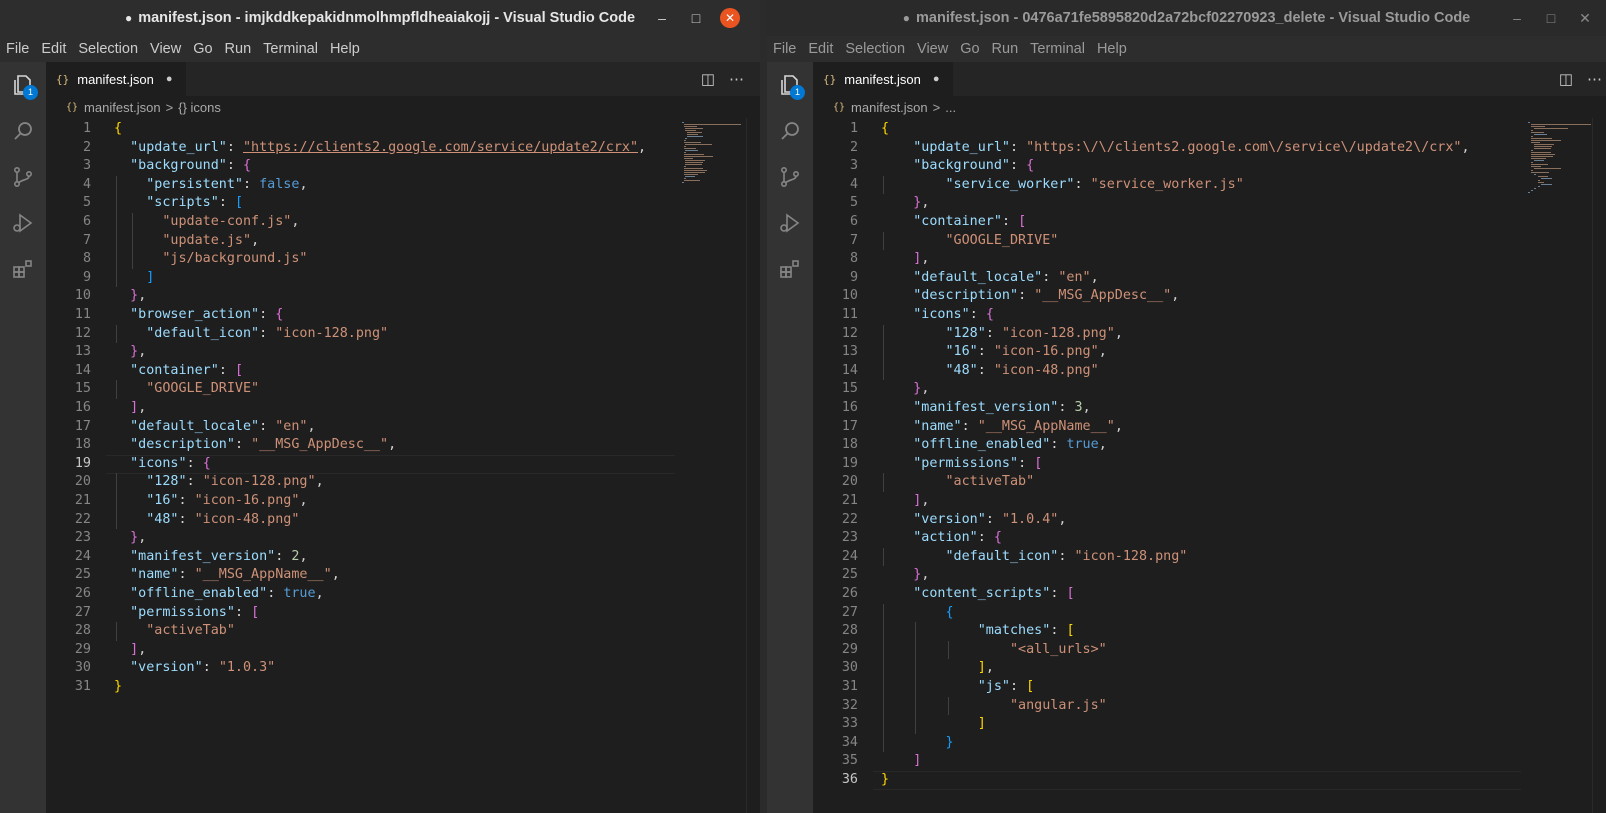 The image size is (1606, 813). Describe the element at coordinates (194, 668) in the screenshot. I see `code-line: "version": "1.0.3"` at that location.